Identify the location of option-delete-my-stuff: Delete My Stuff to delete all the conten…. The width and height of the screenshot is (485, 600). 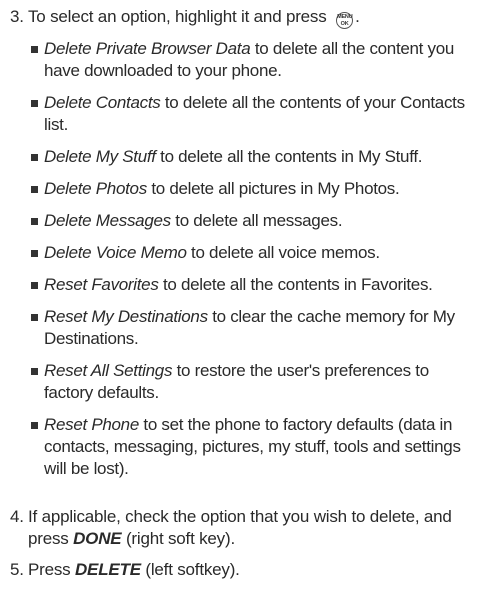
(250, 157).